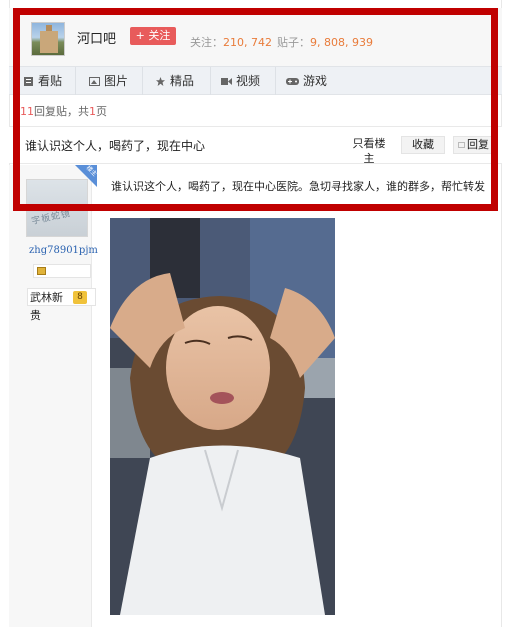 The width and height of the screenshot is (511, 627). What do you see at coordinates (80, 297) in the screenshot?
I see `rank-level: 8` at bounding box center [80, 297].